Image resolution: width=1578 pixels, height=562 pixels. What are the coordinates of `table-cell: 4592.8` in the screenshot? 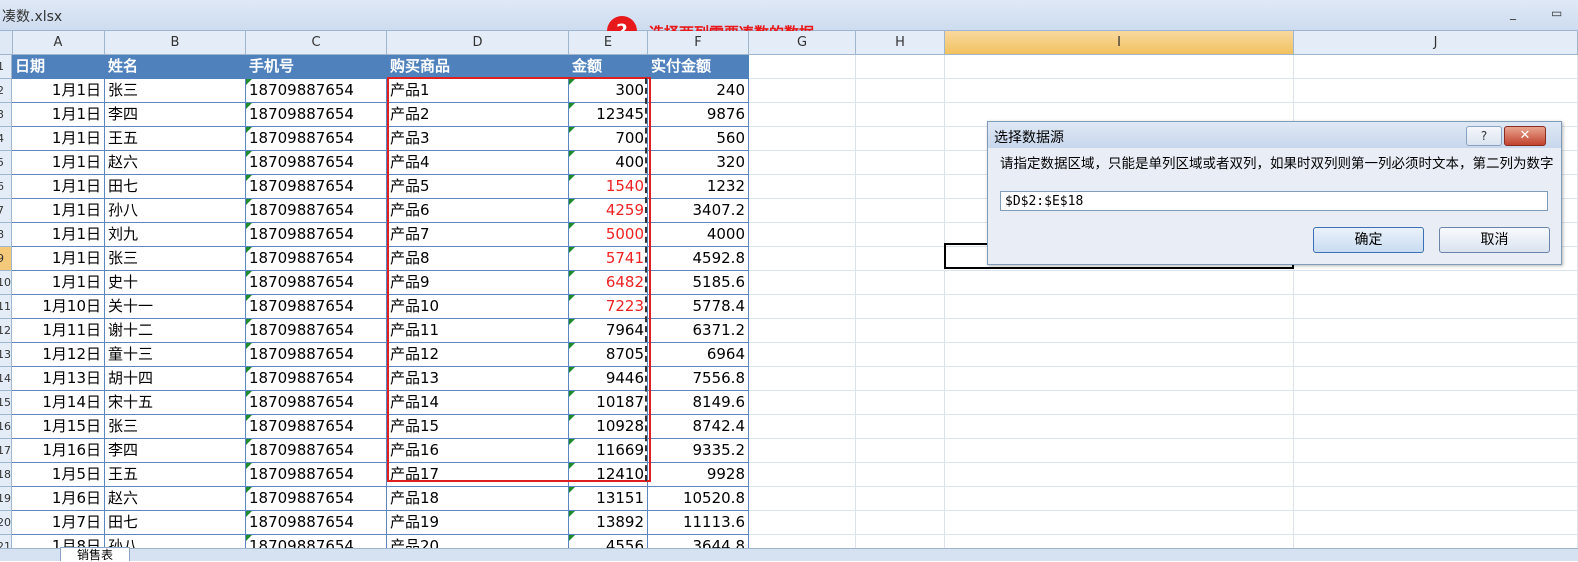 It's located at (698, 259).